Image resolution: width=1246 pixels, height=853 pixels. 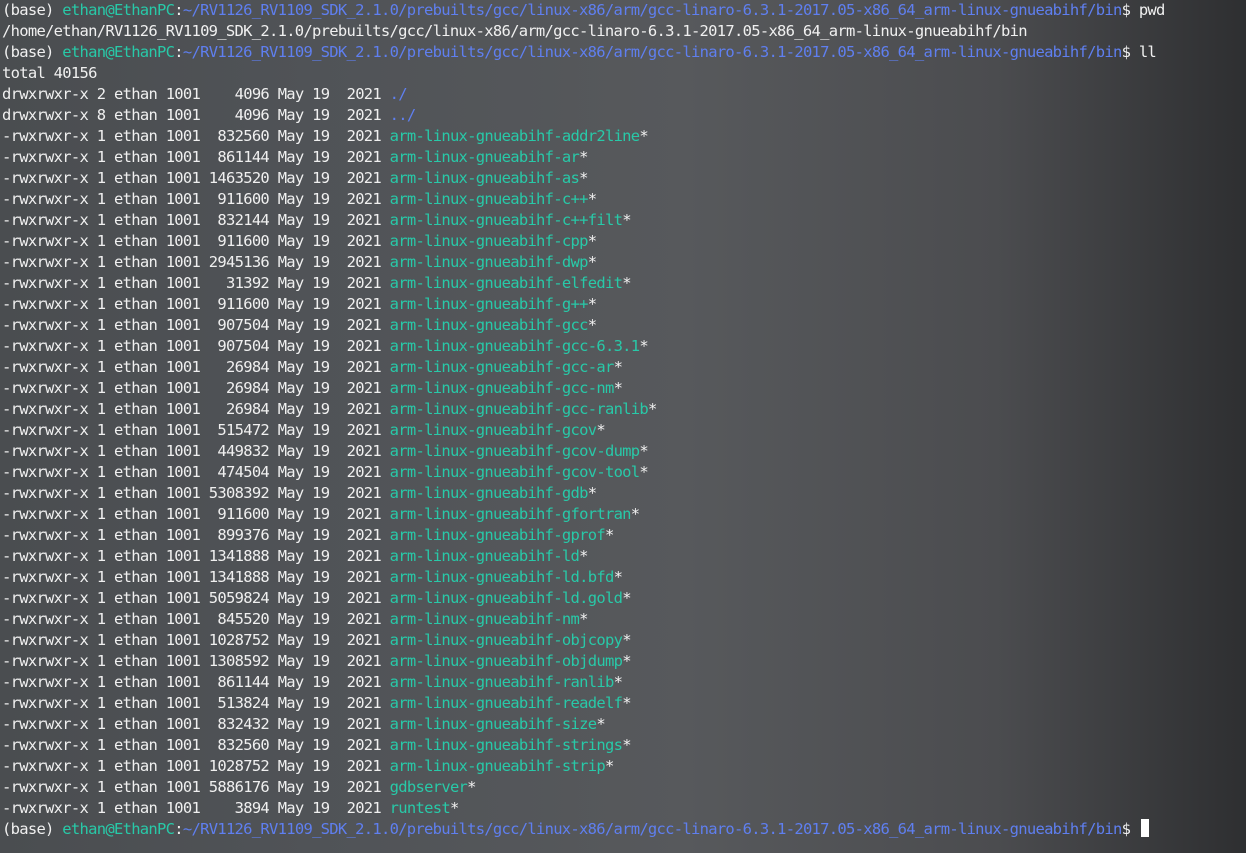 What do you see at coordinates (239, 808) in the screenshot?
I see `file-size: 3894` at bounding box center [239, 808].